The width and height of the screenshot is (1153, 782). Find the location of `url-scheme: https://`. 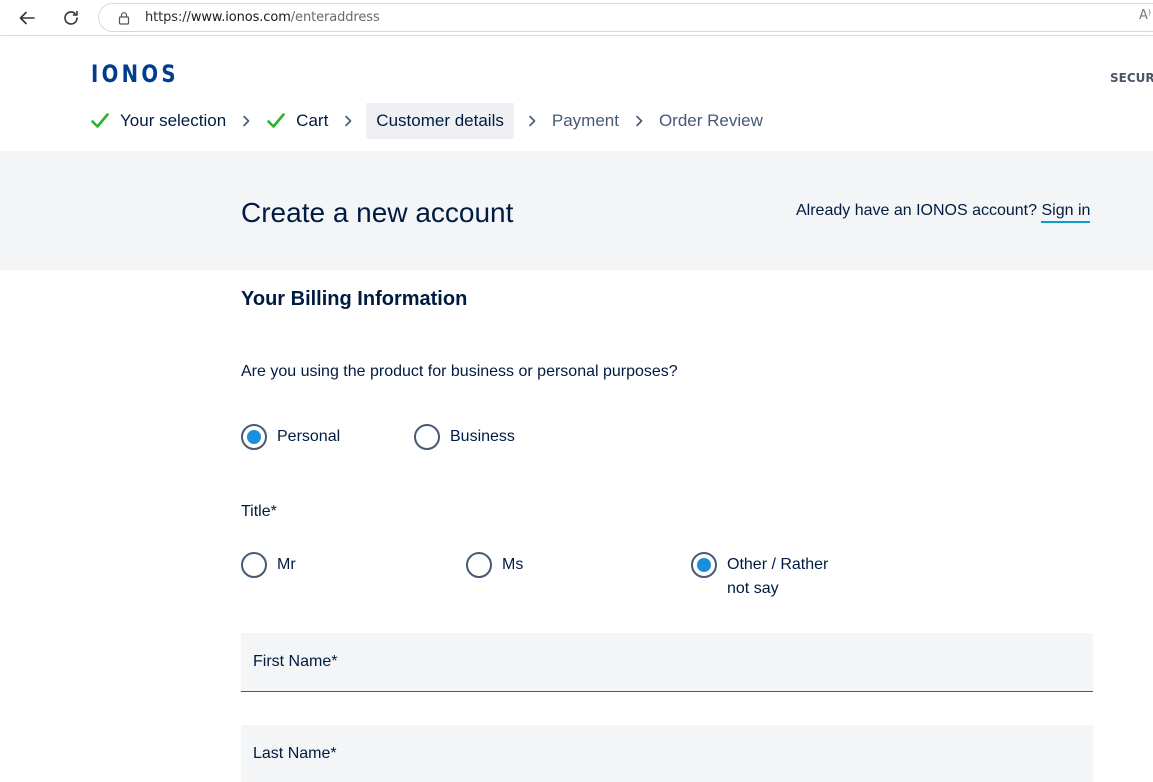

url-scheme: https:// is located at coordinates (168, 17).